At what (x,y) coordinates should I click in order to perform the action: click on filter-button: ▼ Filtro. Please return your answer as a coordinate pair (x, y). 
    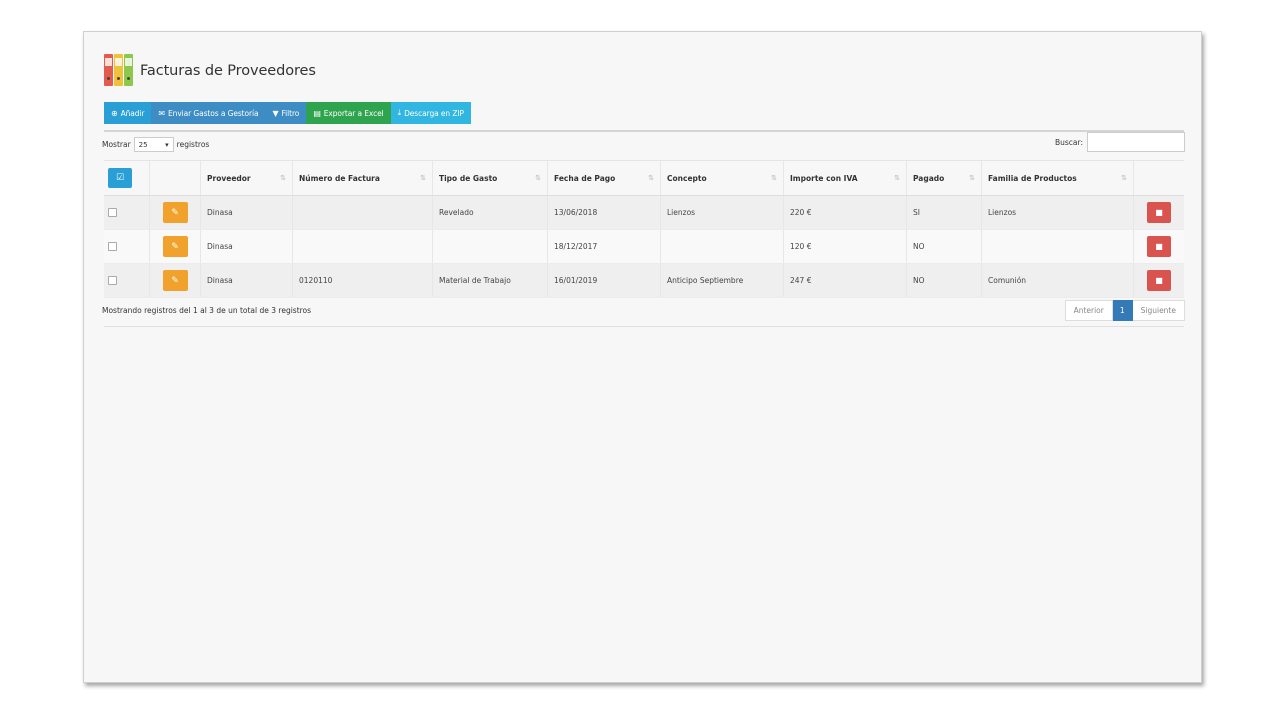
    Looking at the image, I should click on (286, 113).